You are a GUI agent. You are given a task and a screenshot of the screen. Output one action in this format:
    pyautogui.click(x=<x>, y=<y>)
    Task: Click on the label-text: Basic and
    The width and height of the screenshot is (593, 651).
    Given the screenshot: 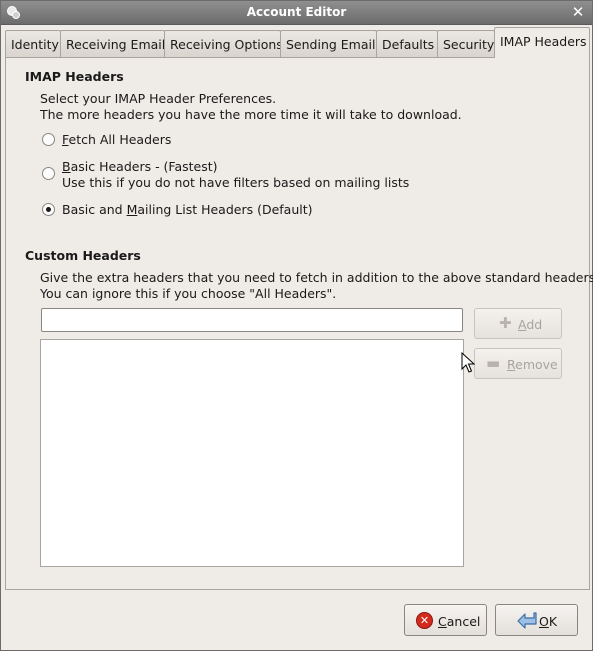 What is the action you would take?
    pyautogui.click(x=94, y=209)
    